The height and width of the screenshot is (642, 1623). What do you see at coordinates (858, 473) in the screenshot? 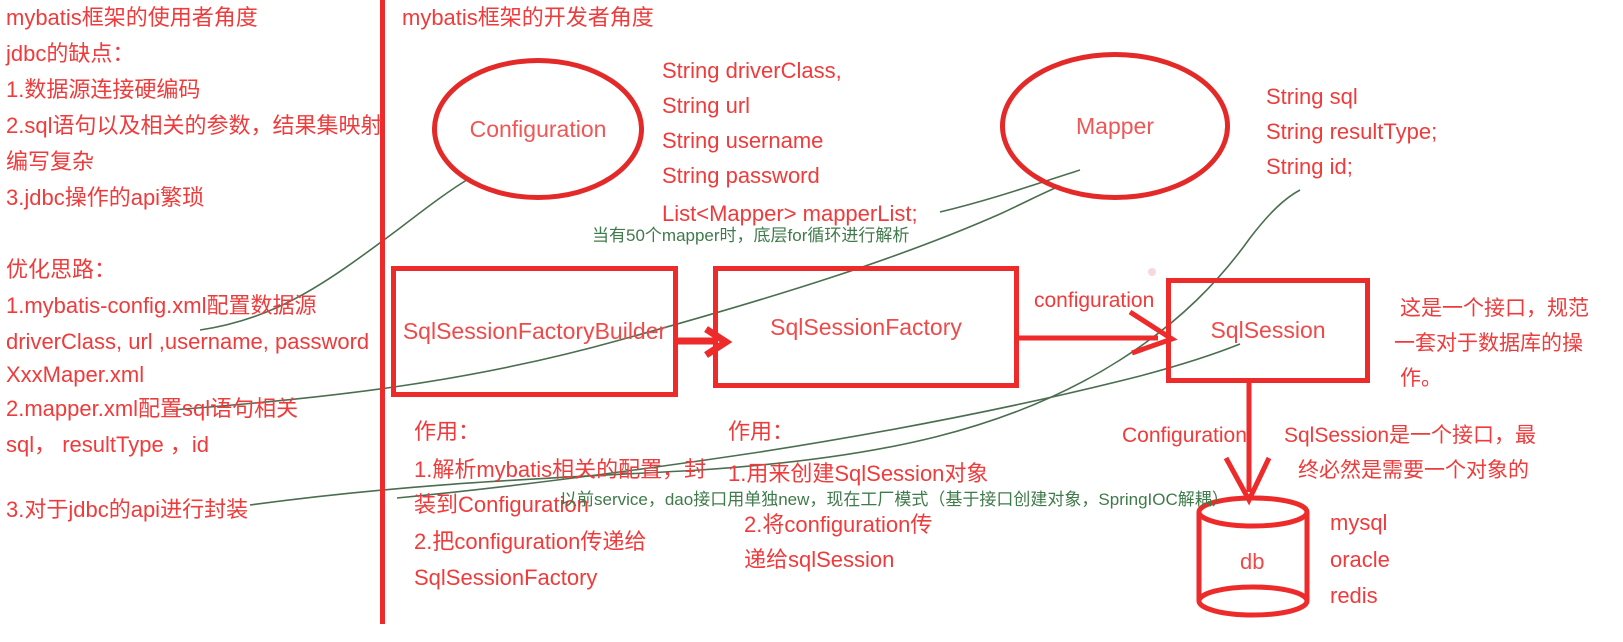
I see `factory-note-line-1: 1.用来创建SqlSession对象` at bounding box center [858, 473].